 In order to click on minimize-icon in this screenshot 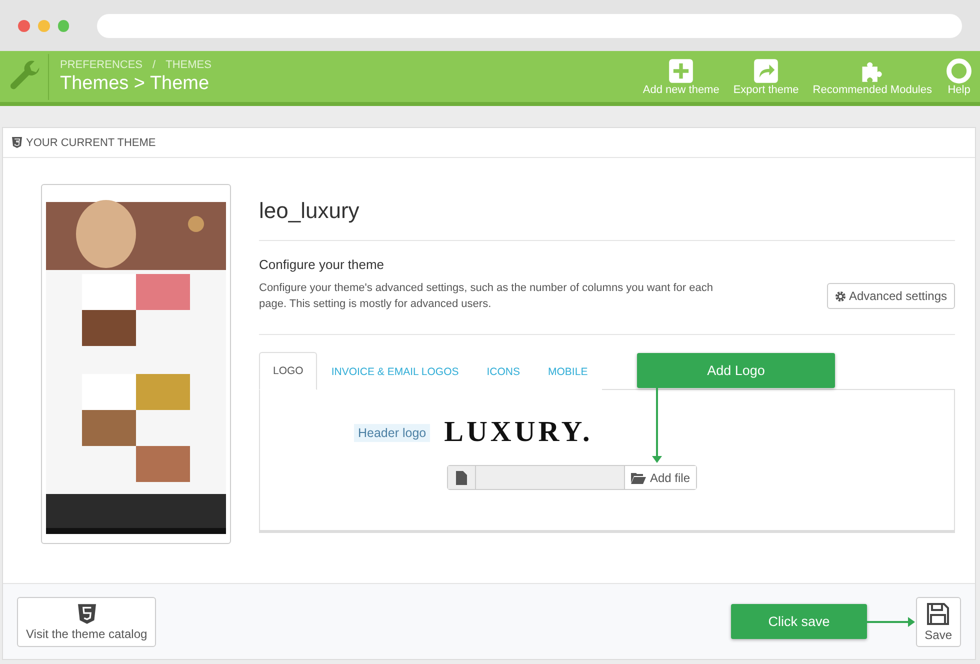, I will do `click(44, 26)`.